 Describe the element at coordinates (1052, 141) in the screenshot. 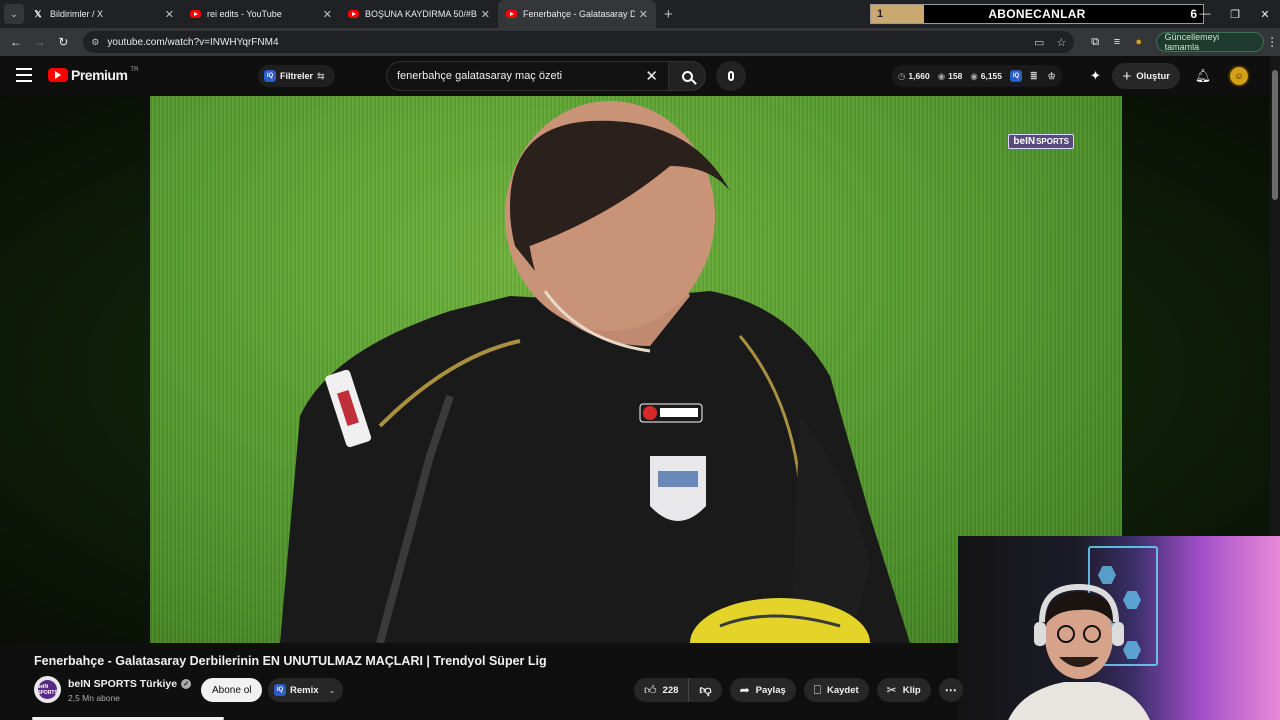

I see `watermark-secondary: SPORTS` at that location.